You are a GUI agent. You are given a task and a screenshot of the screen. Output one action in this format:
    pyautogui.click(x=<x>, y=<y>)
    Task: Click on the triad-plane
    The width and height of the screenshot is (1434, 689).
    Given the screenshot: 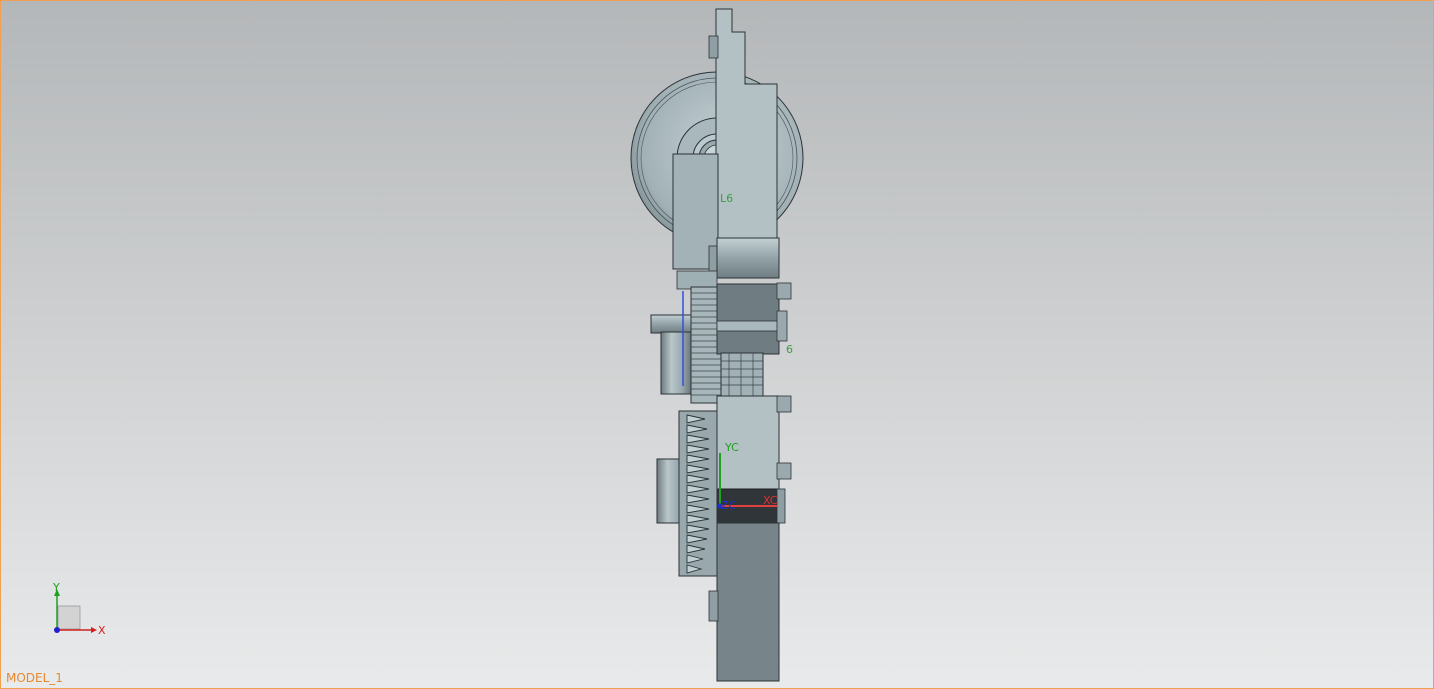 What is the action you would take?
    pyautogui.click(x=69, y=617)
    